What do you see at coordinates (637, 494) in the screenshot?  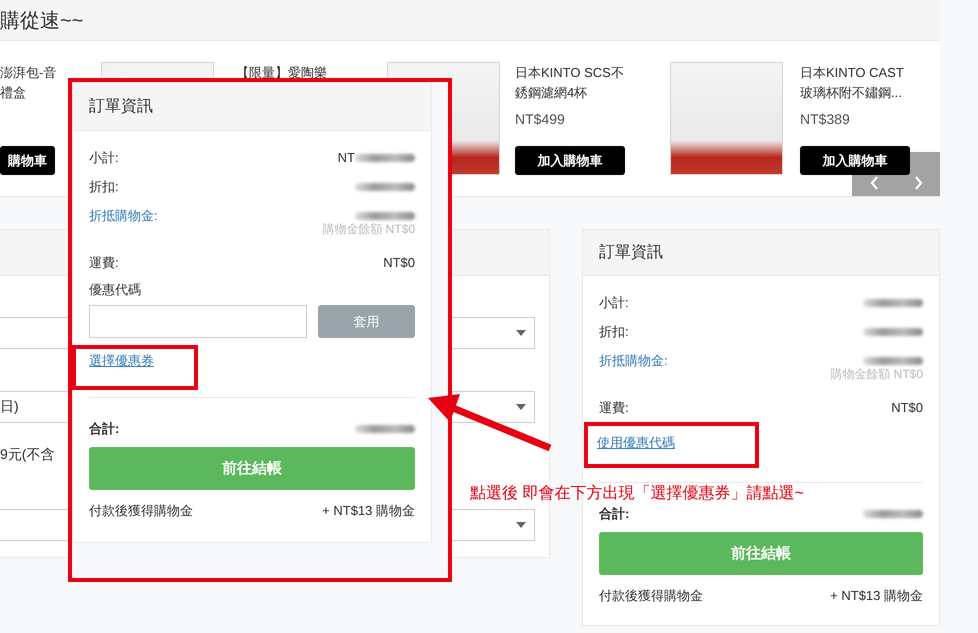 I see `annotation-note: 點選後 即會在下方出現「選擇優惠券」請點選~` at bounding box center [637, 494].